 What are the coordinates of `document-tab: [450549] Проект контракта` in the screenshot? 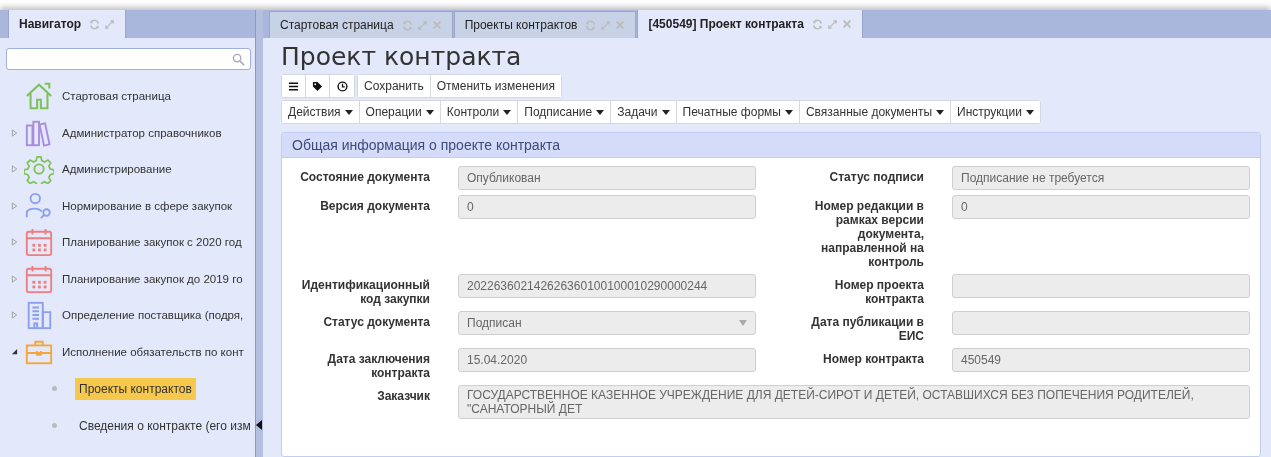 It's located at (750, 24).